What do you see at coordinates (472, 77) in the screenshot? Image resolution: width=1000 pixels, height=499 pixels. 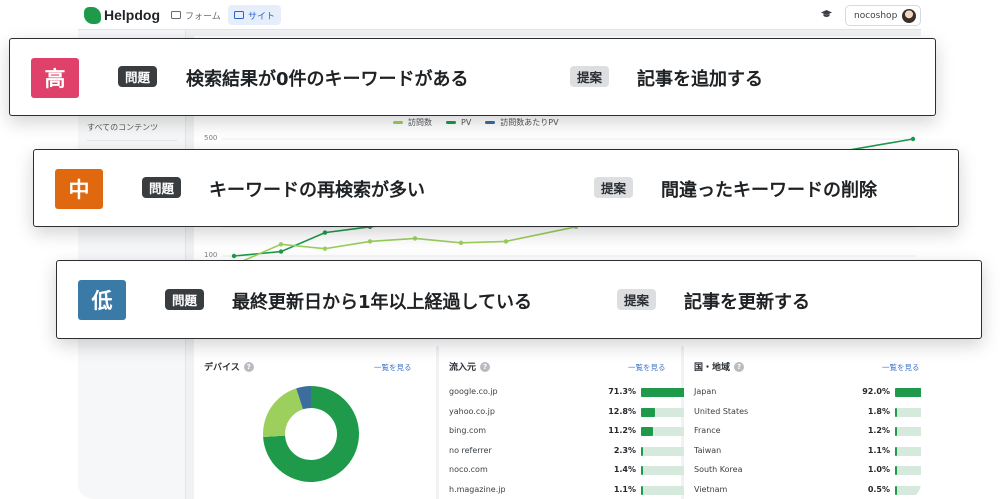 I see `issue-card-high: 高 問題 検索結果が0件のキーワードがある 提案 記事を追加する` at bounding box center [472, 77].